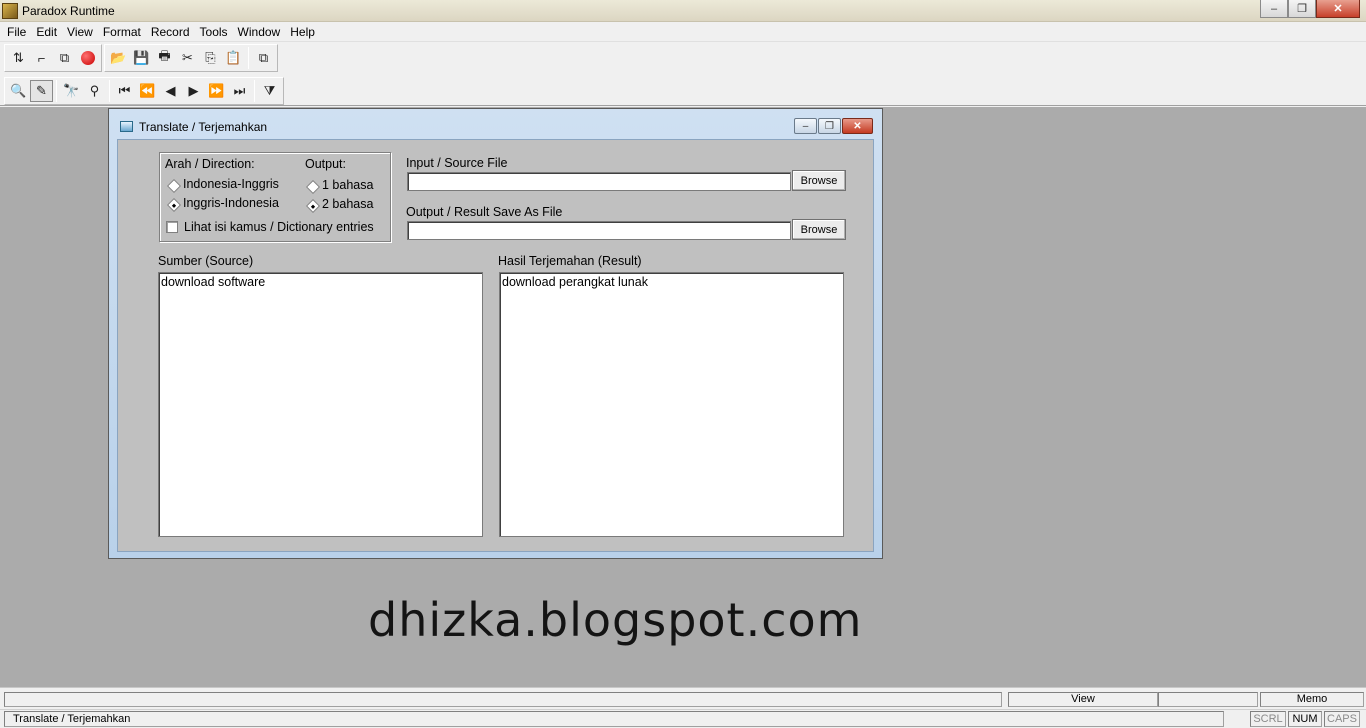  What do you see at coordinates (683, 11) in the screenshot?
I see `app-title-bar: Paradox Runtime – ❐ ✕` at bounding box center [683, 11].